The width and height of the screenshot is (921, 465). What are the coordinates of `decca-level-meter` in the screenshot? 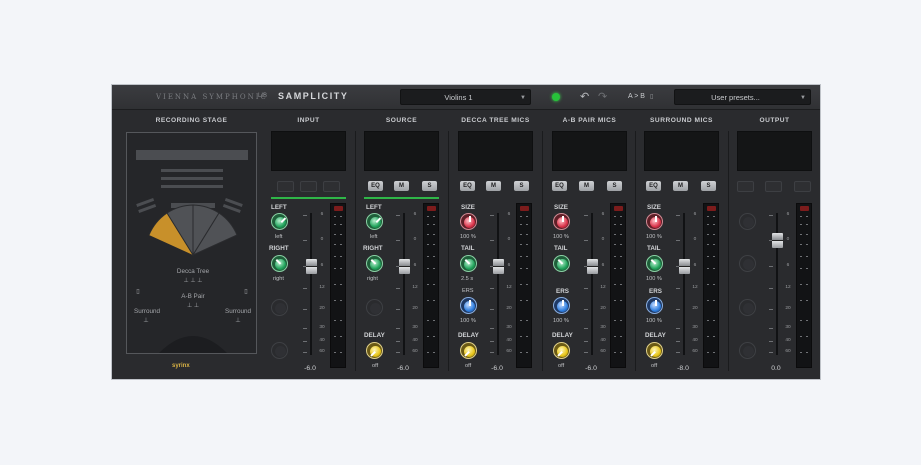 It's located at (524, 285).